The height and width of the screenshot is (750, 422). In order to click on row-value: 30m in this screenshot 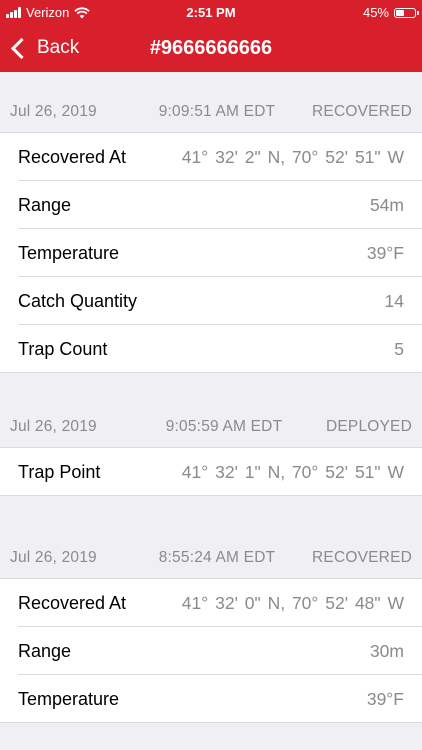, I will do `click(386, 650)`.